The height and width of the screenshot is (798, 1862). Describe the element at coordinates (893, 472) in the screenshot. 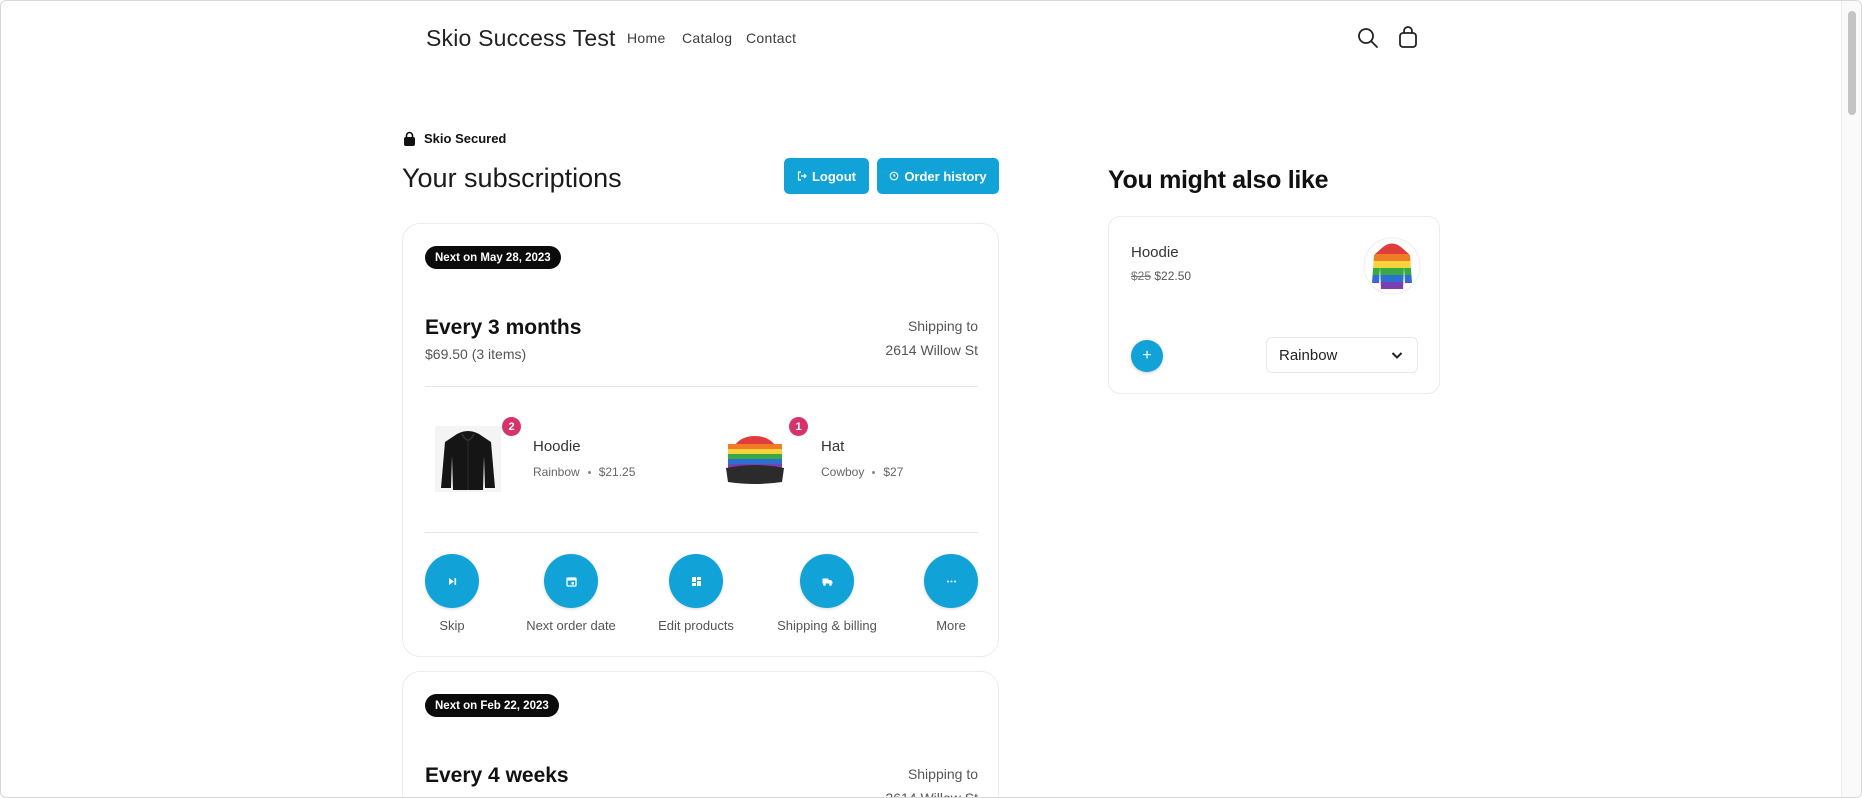

I see `product-price: $27` at that location.